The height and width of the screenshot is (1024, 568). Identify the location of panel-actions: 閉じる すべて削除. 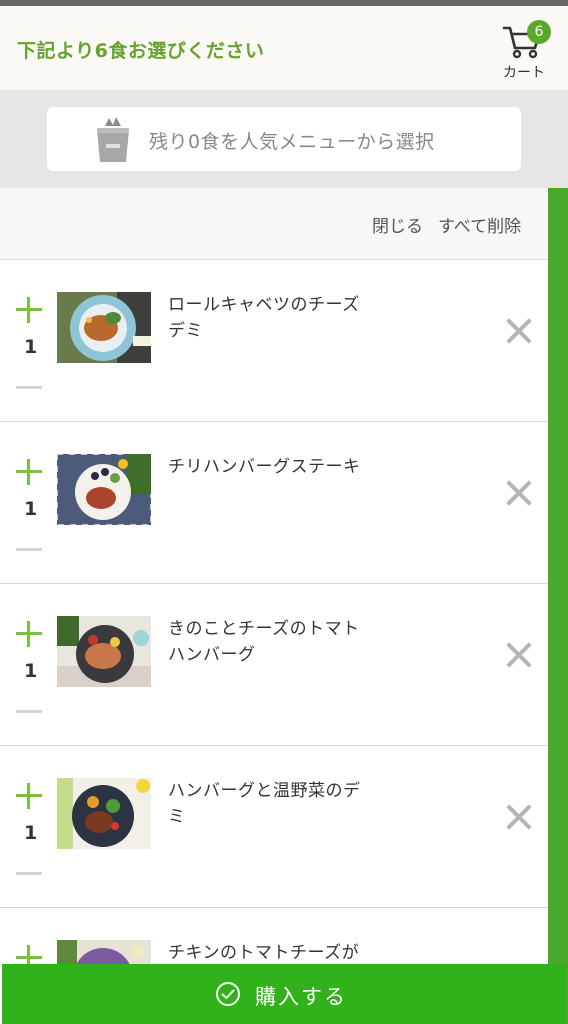
(274, 224).